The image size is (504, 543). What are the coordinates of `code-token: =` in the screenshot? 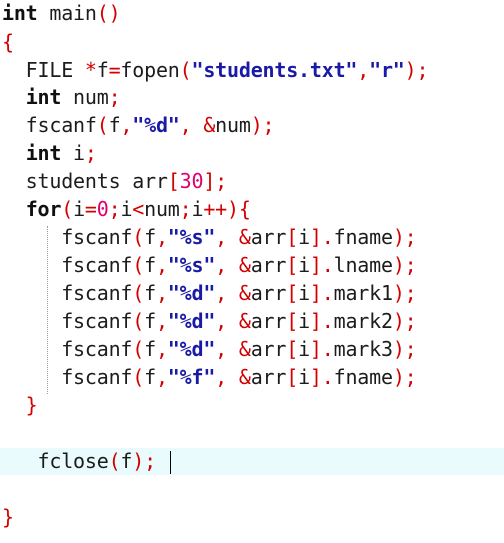 It's located at (90, 209).